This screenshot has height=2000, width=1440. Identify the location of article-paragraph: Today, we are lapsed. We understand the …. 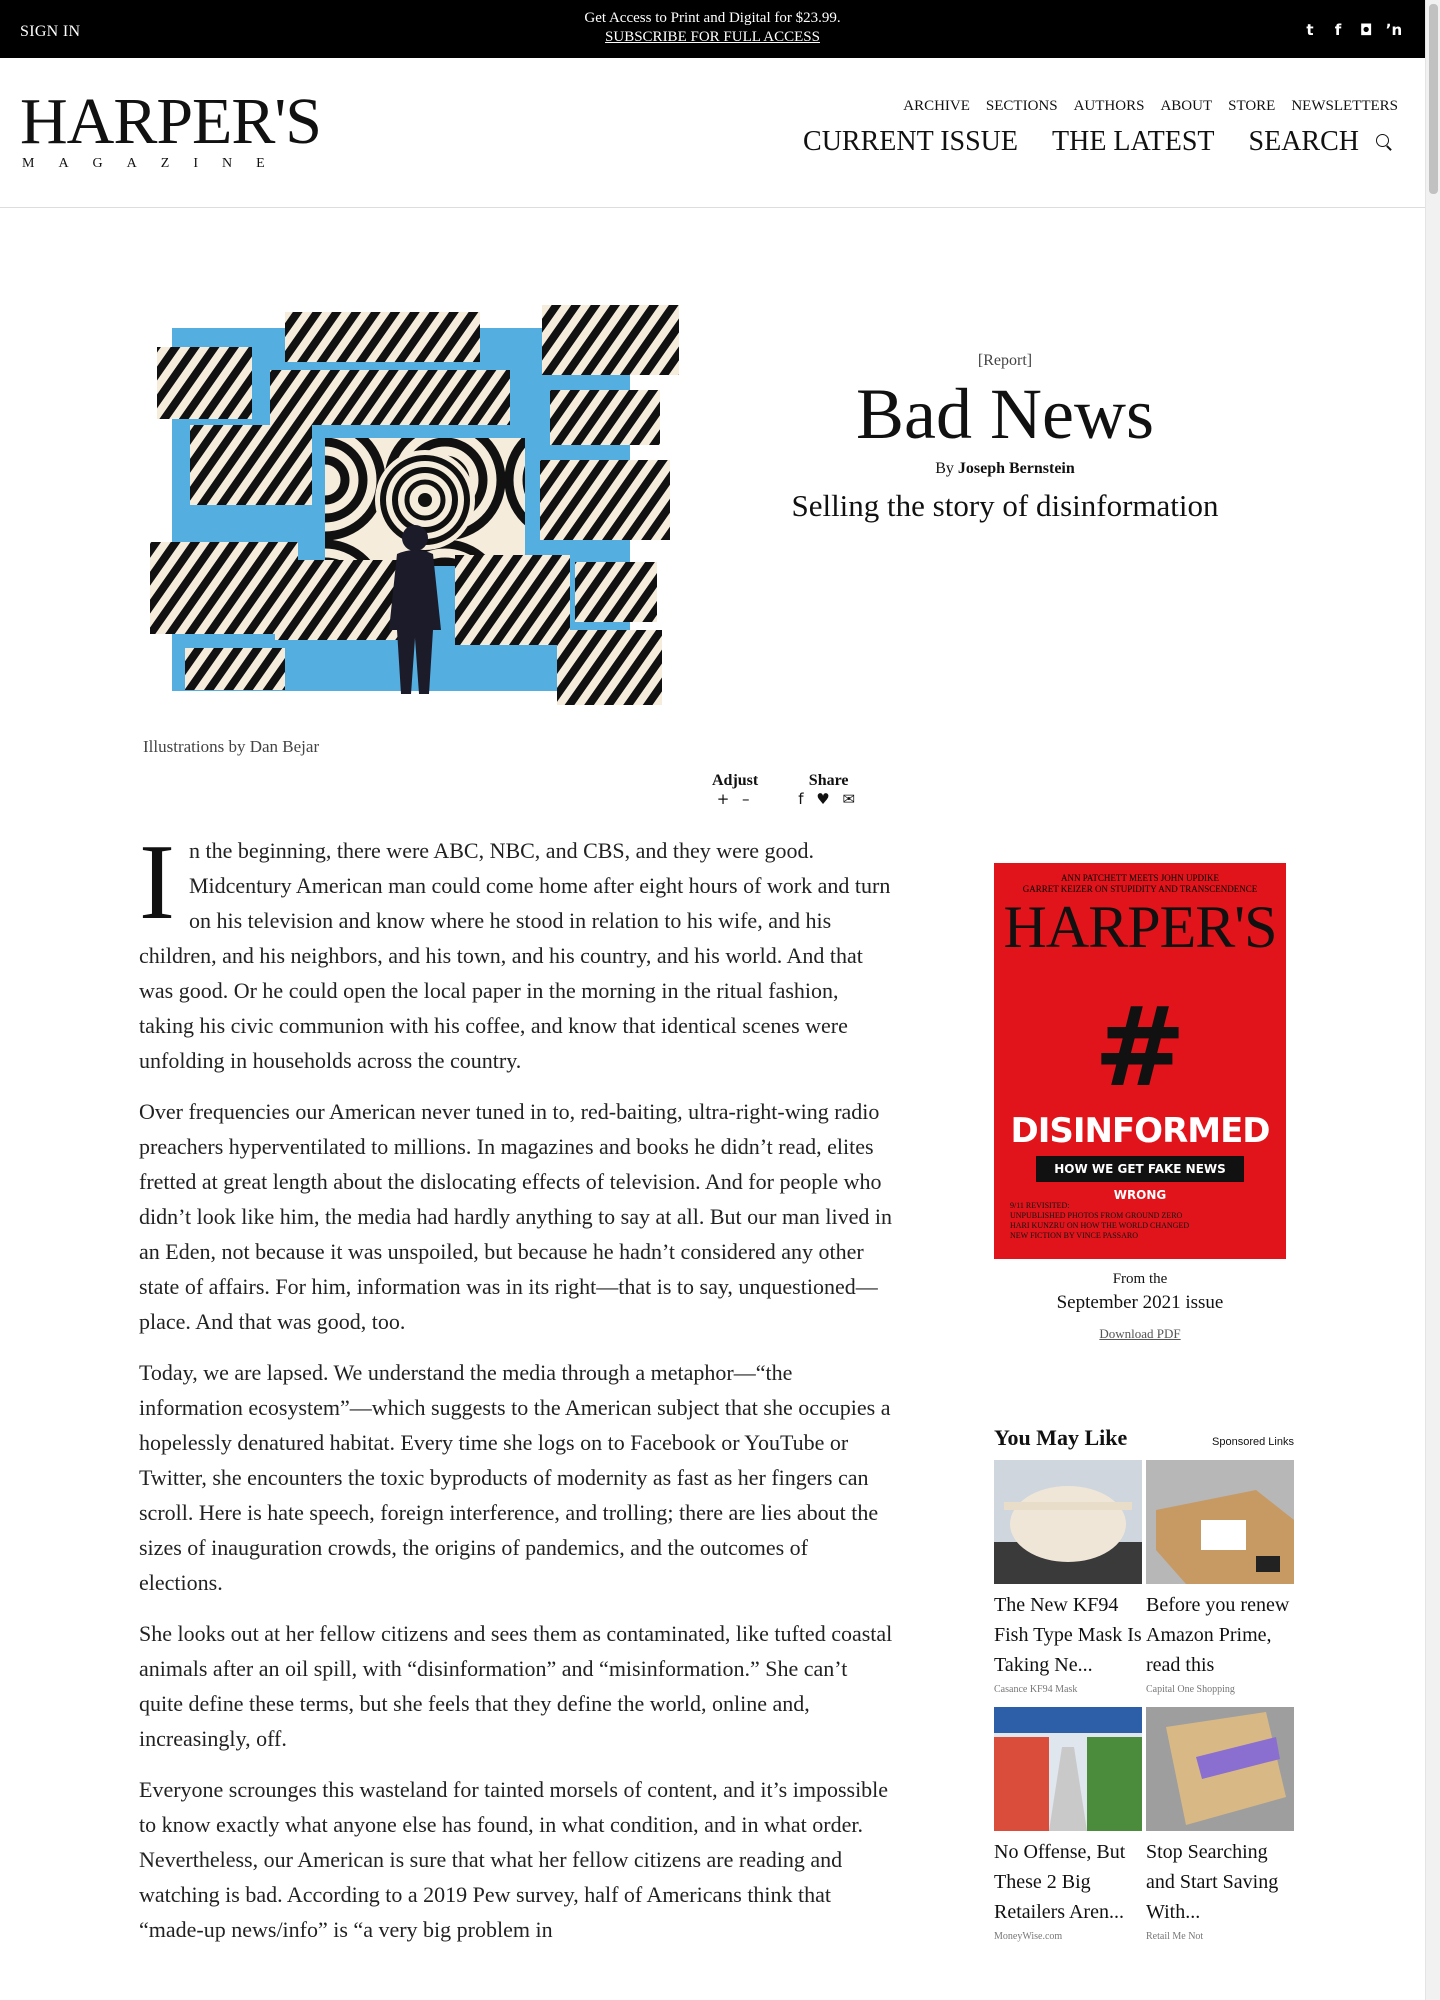
(515, 1477).